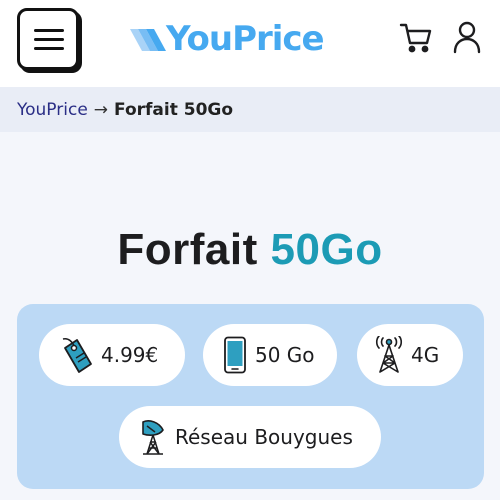 The width and height of the screenshot is (500, 500). What do you see at coordinates (389, 354) in the screenshot?
I see `antenna-tower-icon` at bounding box center [389, 354].